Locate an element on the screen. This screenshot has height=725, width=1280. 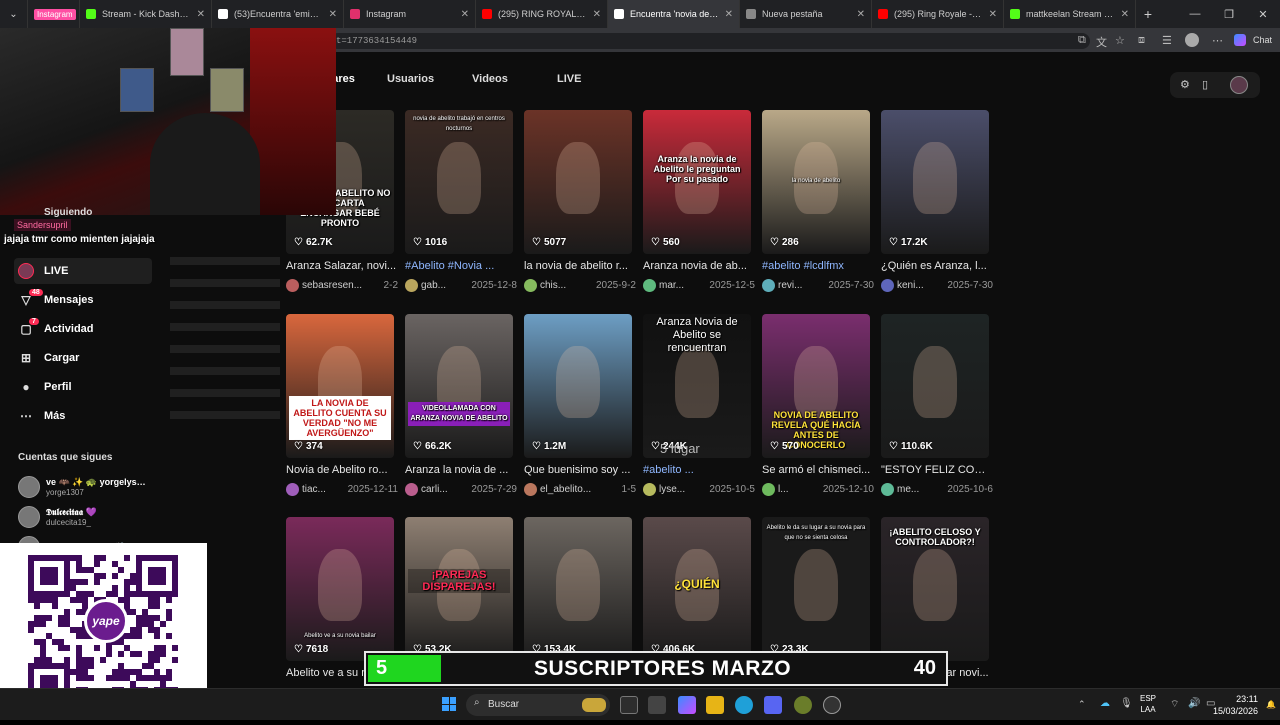
favorite-star-icon: ☆ is located at coordinates (1120, 40).